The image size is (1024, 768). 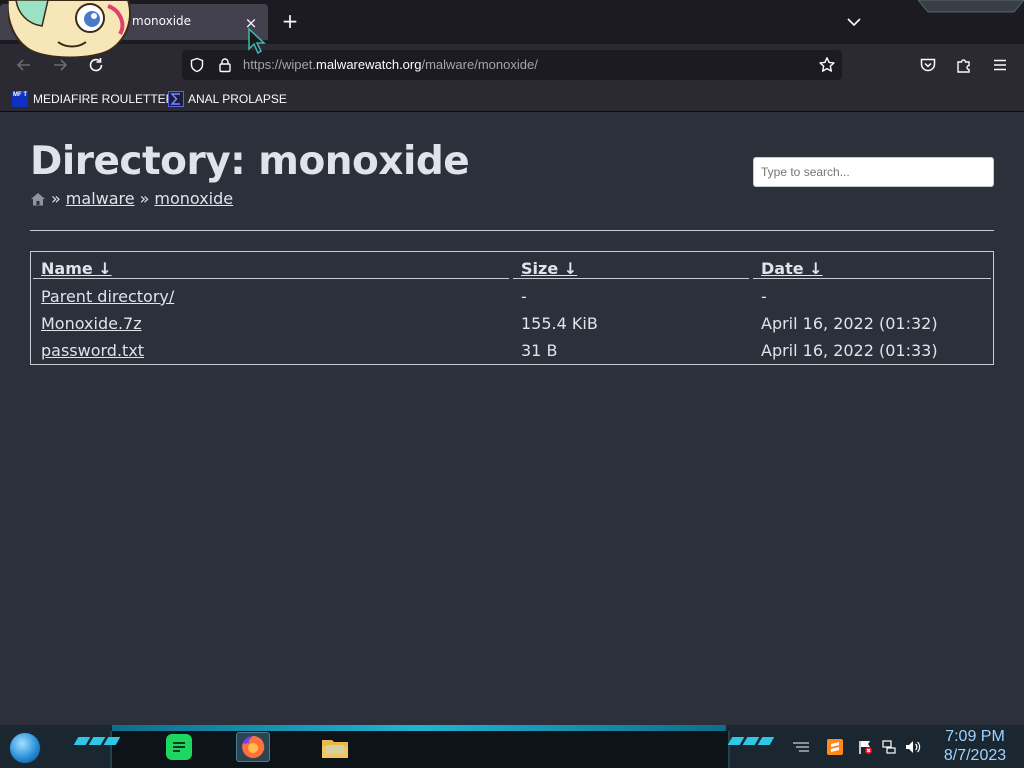 I want to click on browser-tab-strip: monoxide × +, so click(x=512, y=22).